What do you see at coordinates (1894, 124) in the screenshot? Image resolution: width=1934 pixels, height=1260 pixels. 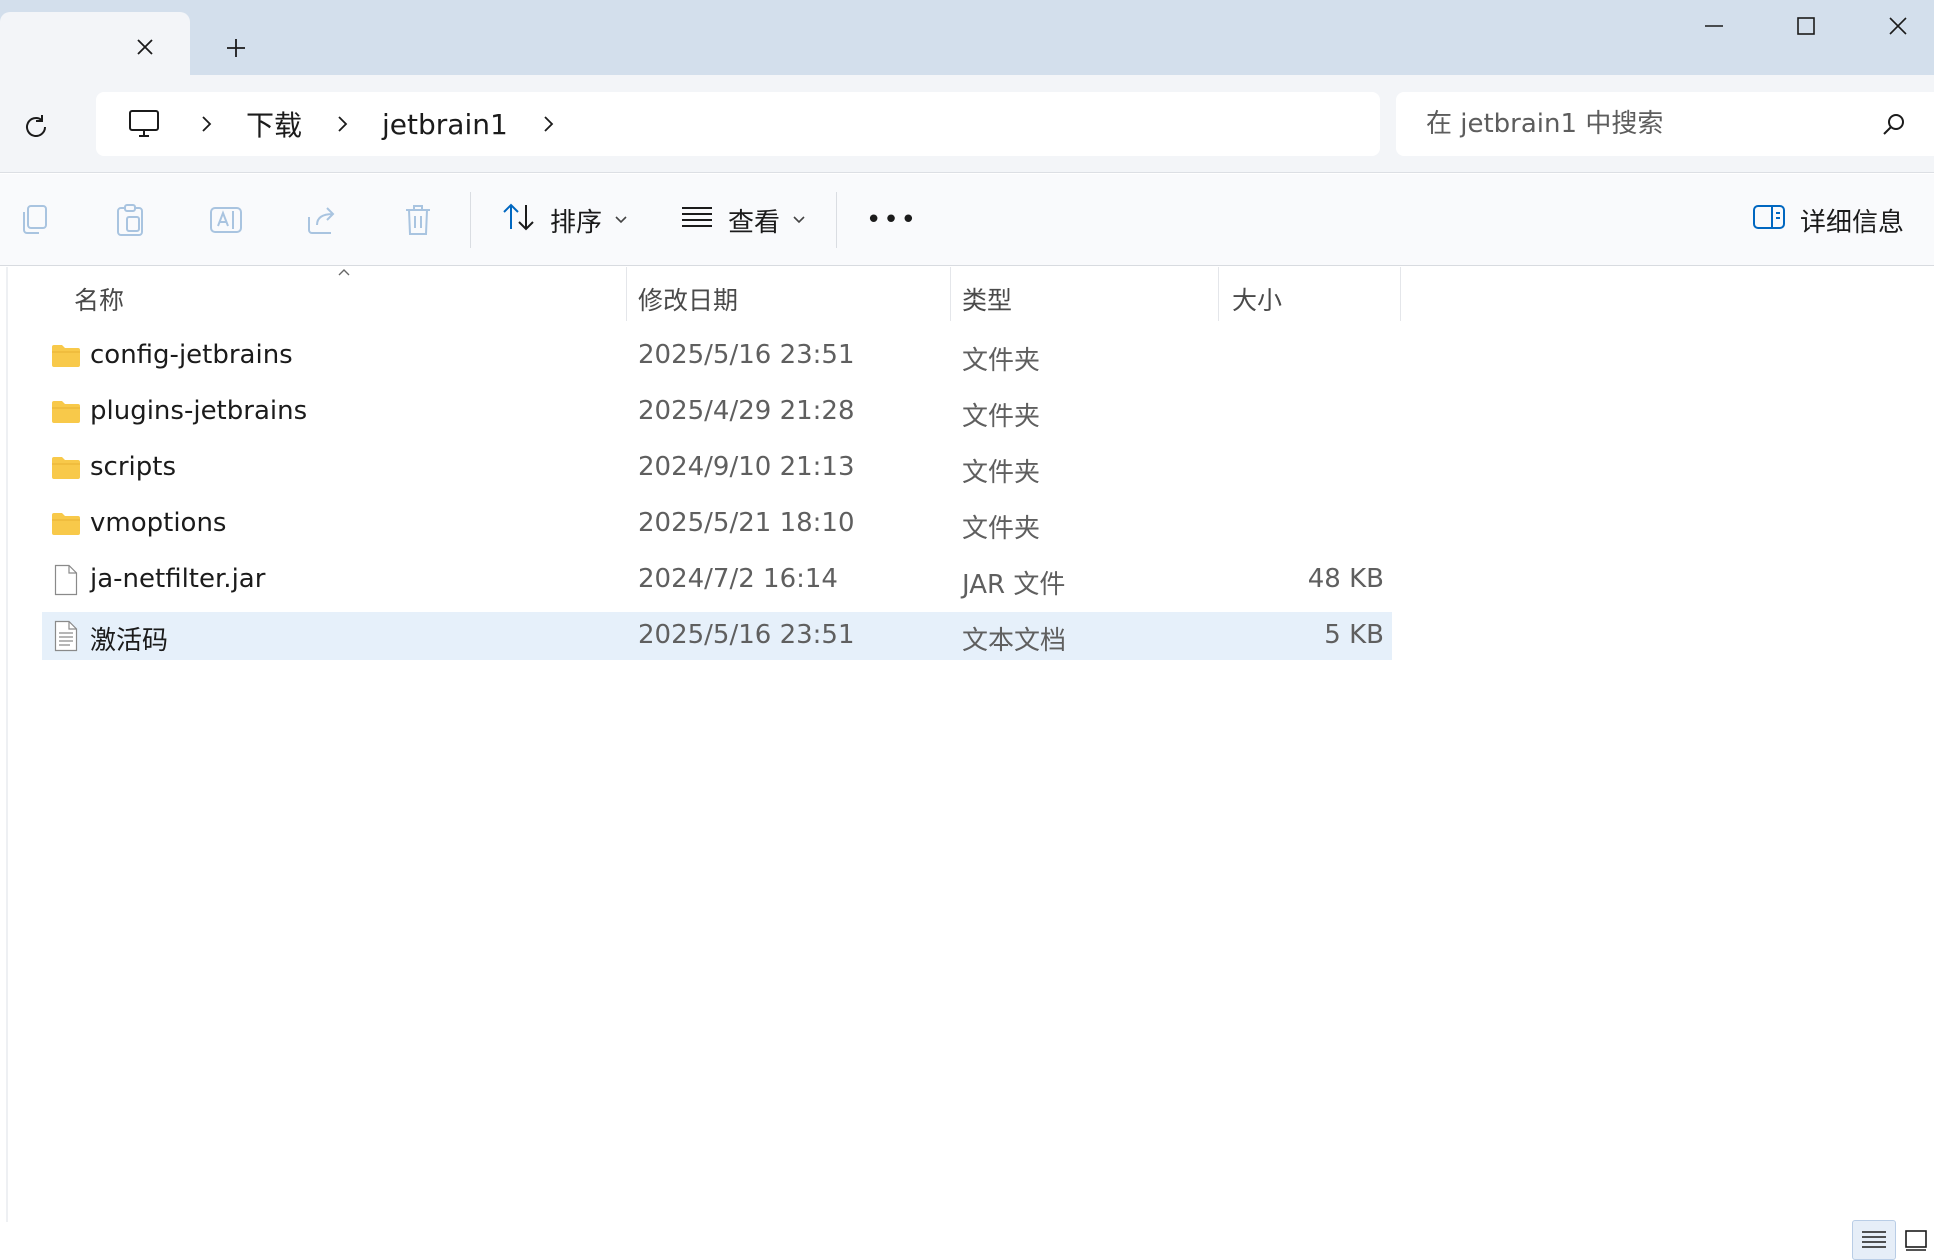 I see `search-icon` at bounding box center [1894, 124].